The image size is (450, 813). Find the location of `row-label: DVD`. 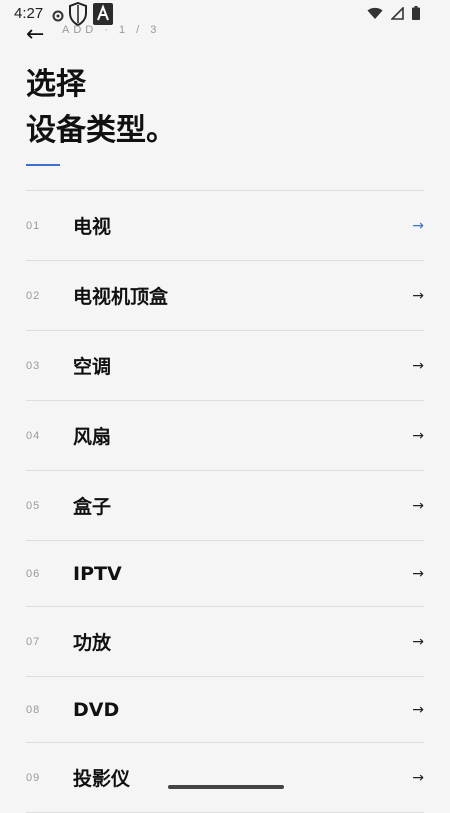

row-label: DVD is located at coordinates (96, 709).